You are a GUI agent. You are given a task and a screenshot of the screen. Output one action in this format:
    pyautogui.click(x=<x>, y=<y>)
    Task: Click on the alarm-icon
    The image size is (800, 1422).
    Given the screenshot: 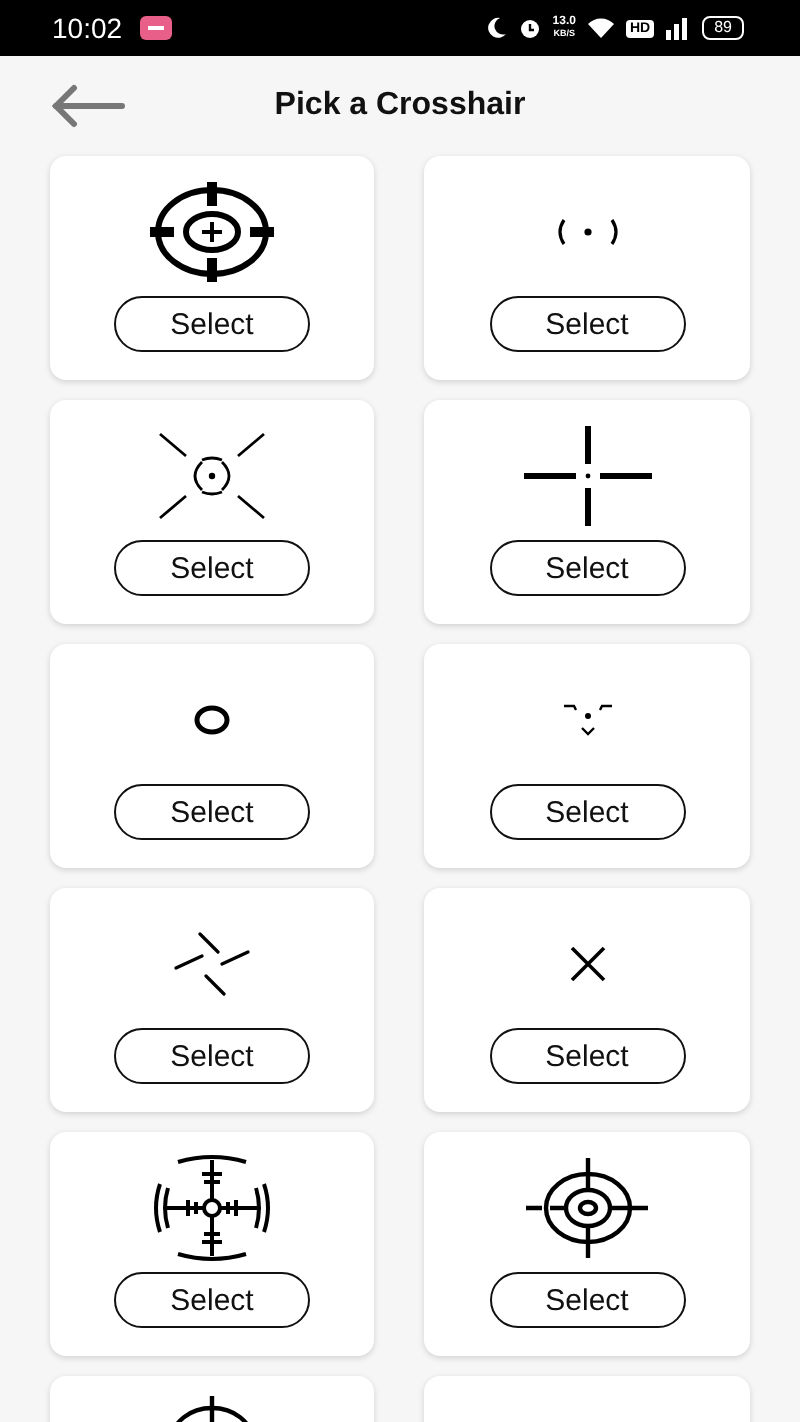 What is the action you would take?
    pyautogui.click(x=530, y=28)
    